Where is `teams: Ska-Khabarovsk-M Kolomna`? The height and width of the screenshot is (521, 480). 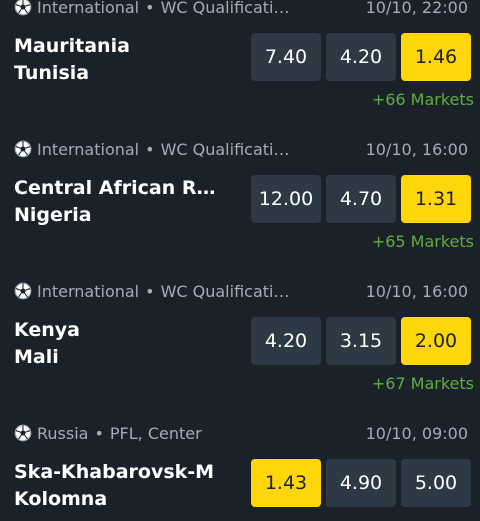
teams: Ska-Khabarovsk-M Kolomna is located at coordinates (129, 486).